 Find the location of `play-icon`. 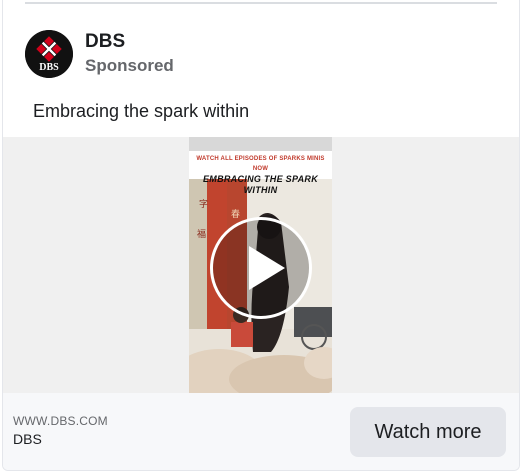

play-icon is located at coordinates (267, 268).